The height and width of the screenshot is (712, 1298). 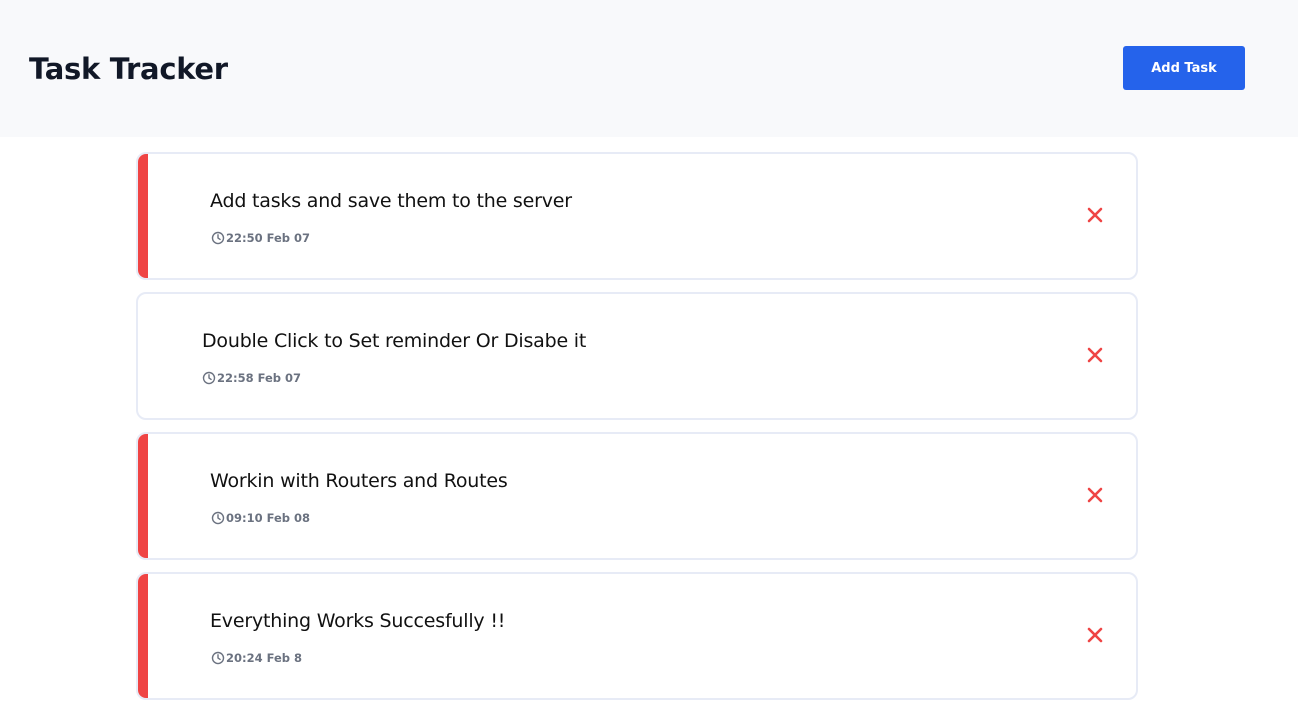 I want to click on task-time-label: 09:10 Feb 08, so click(x=268, y=518).